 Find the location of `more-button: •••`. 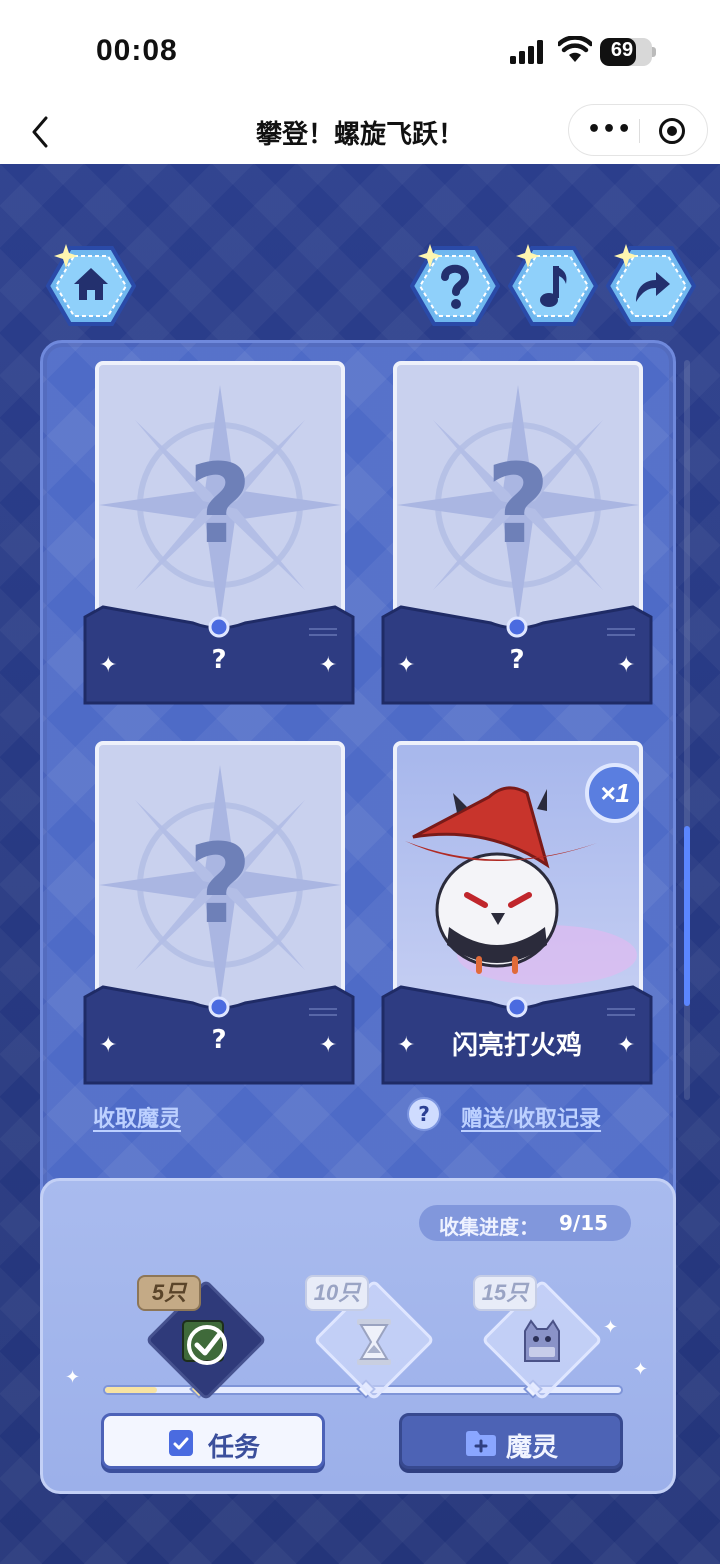

more-button: ••• is located at coordinates (609, 129).